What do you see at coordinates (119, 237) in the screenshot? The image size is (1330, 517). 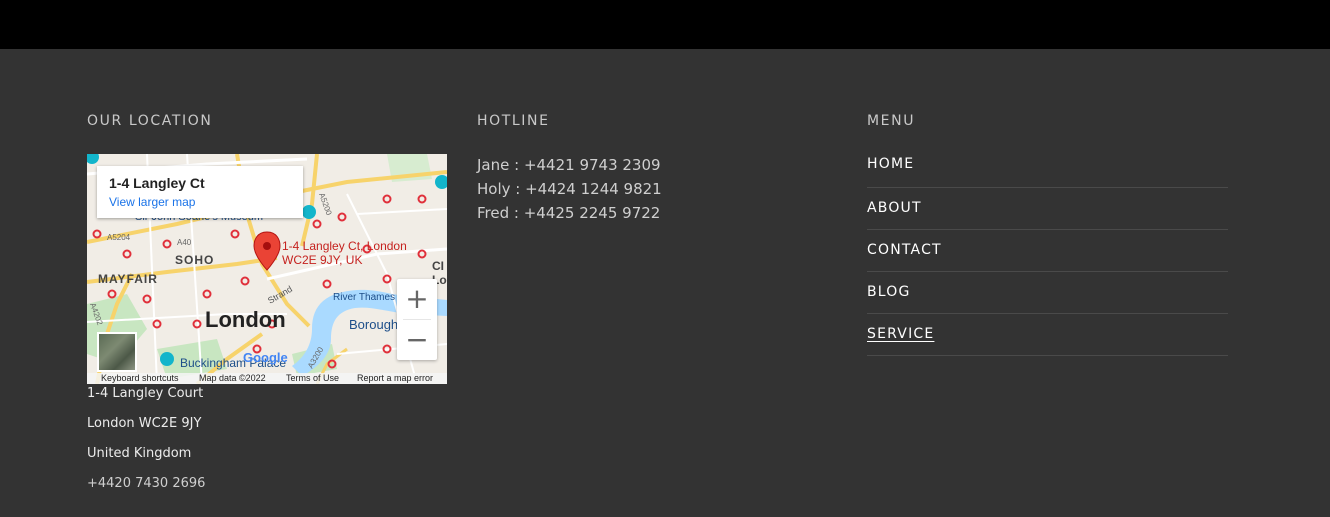 I see `map-label-a5204: A5204` at bounding box center [119, 237].